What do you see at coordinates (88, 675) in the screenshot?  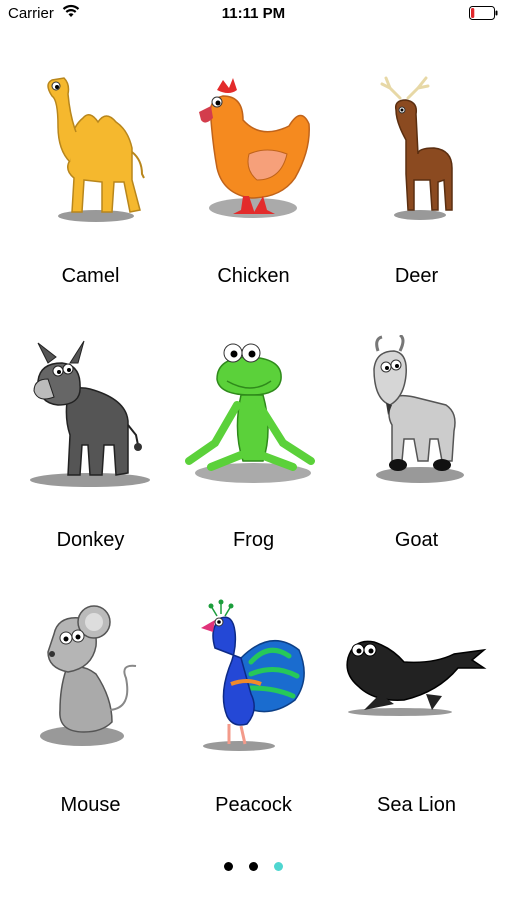 I see `mouse-icon` at bounding box center [88, 675].